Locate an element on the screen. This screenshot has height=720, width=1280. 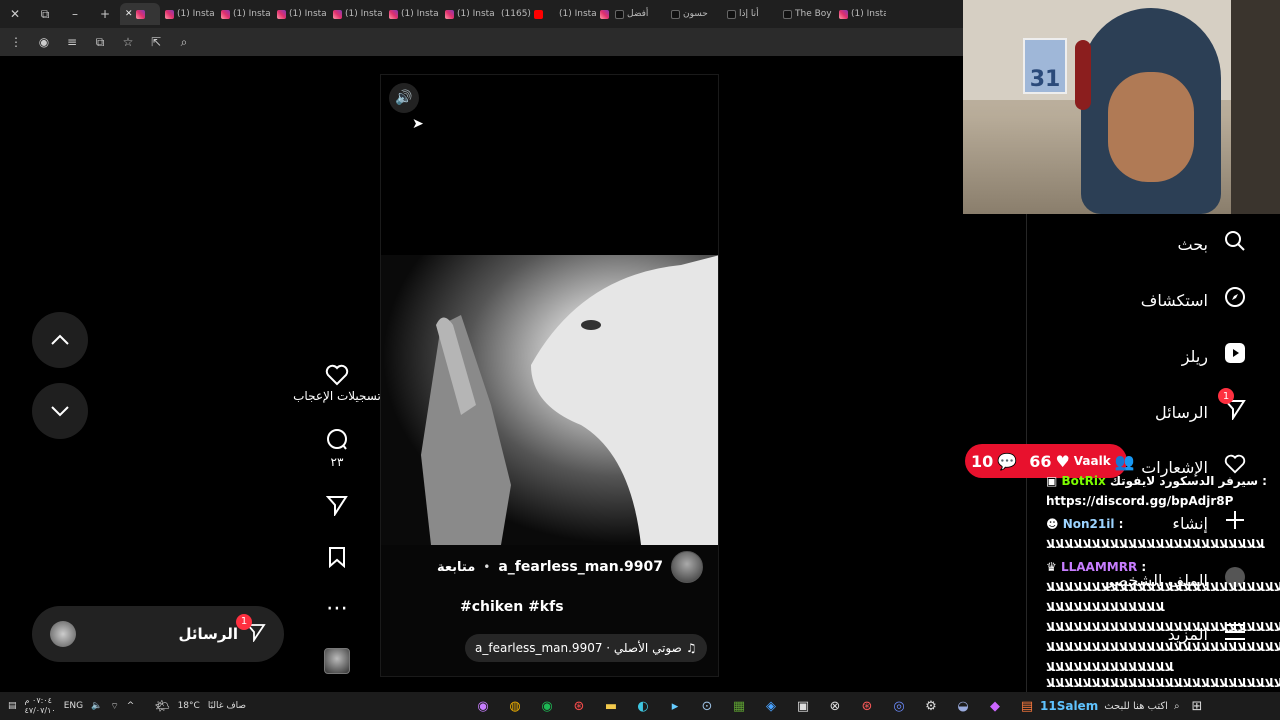
close-window-button: ✕ is located at coordinates (15, 14).